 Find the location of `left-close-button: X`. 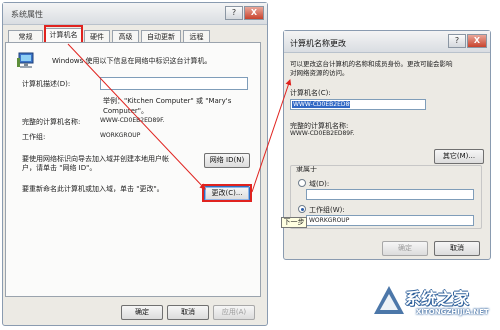

left-close-button: X is located at coordinates (254, 13).